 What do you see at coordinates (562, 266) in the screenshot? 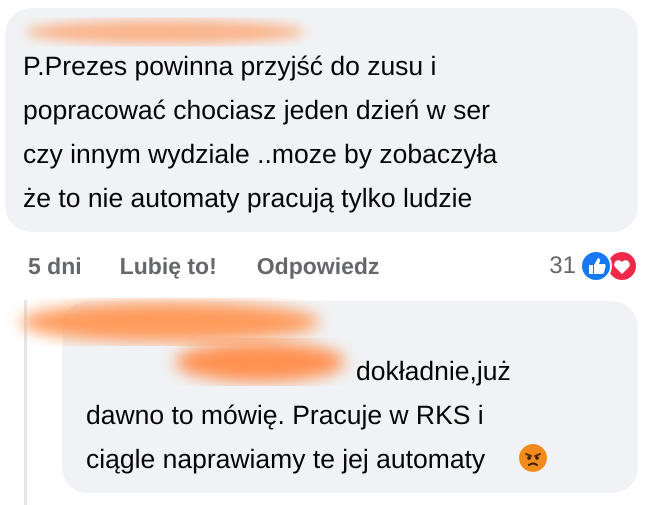
I see `reaction-count: 31` at bounding box center [562, 266].